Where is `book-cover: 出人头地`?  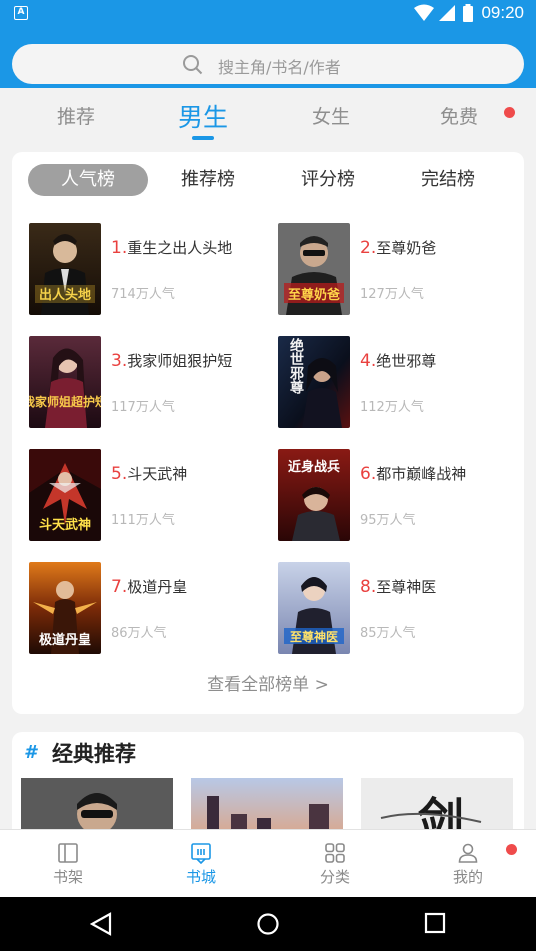
book-cover: 出人头地 is located at coordinates (65, 269).